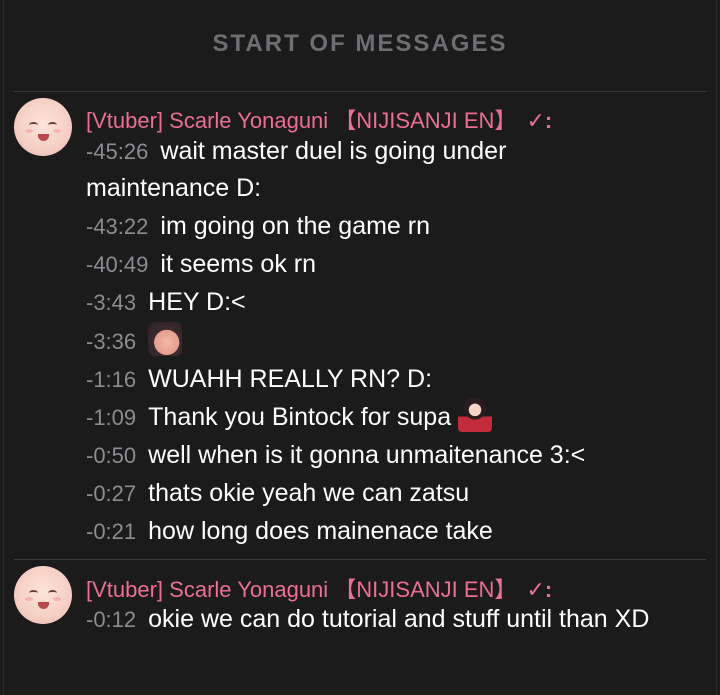 The width and height of the screenshot is (720, 695). I want to click on chat-message: -43:22 im going on the game rn, so click(394, 226).